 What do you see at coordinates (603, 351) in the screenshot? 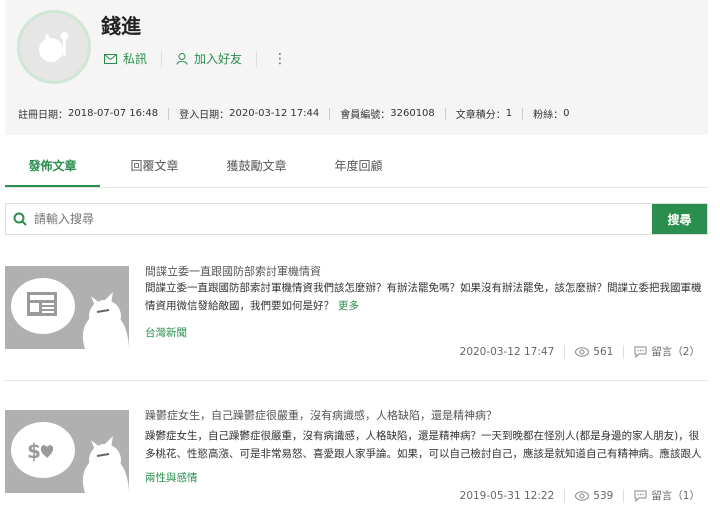
I see `views-count: 561` at bounding box center [603, 351].